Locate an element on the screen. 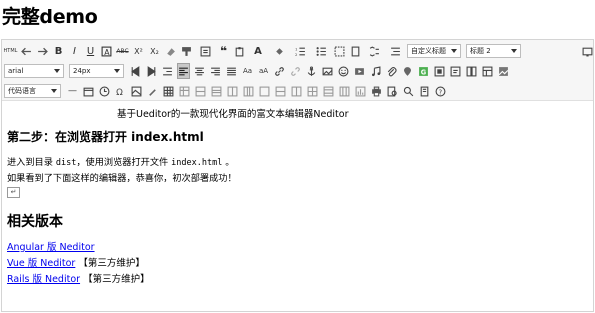 This screenshot has height=313, width=595. emotion-icon is located at coordinates (343, 71).